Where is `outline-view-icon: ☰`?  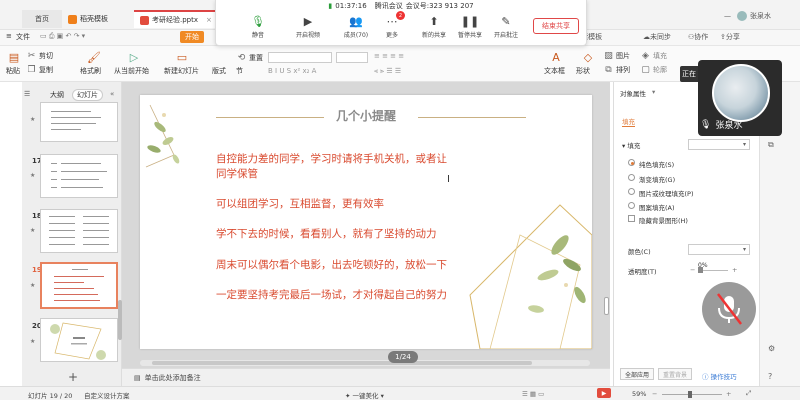 outline-view-icon: ☰ is located at coordinates (27, 94).